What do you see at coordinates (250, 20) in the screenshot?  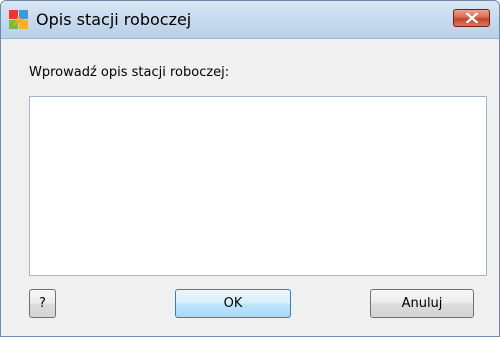 I see `title-bar: Opis stacji roboczej` at bounding box center [250, 20].